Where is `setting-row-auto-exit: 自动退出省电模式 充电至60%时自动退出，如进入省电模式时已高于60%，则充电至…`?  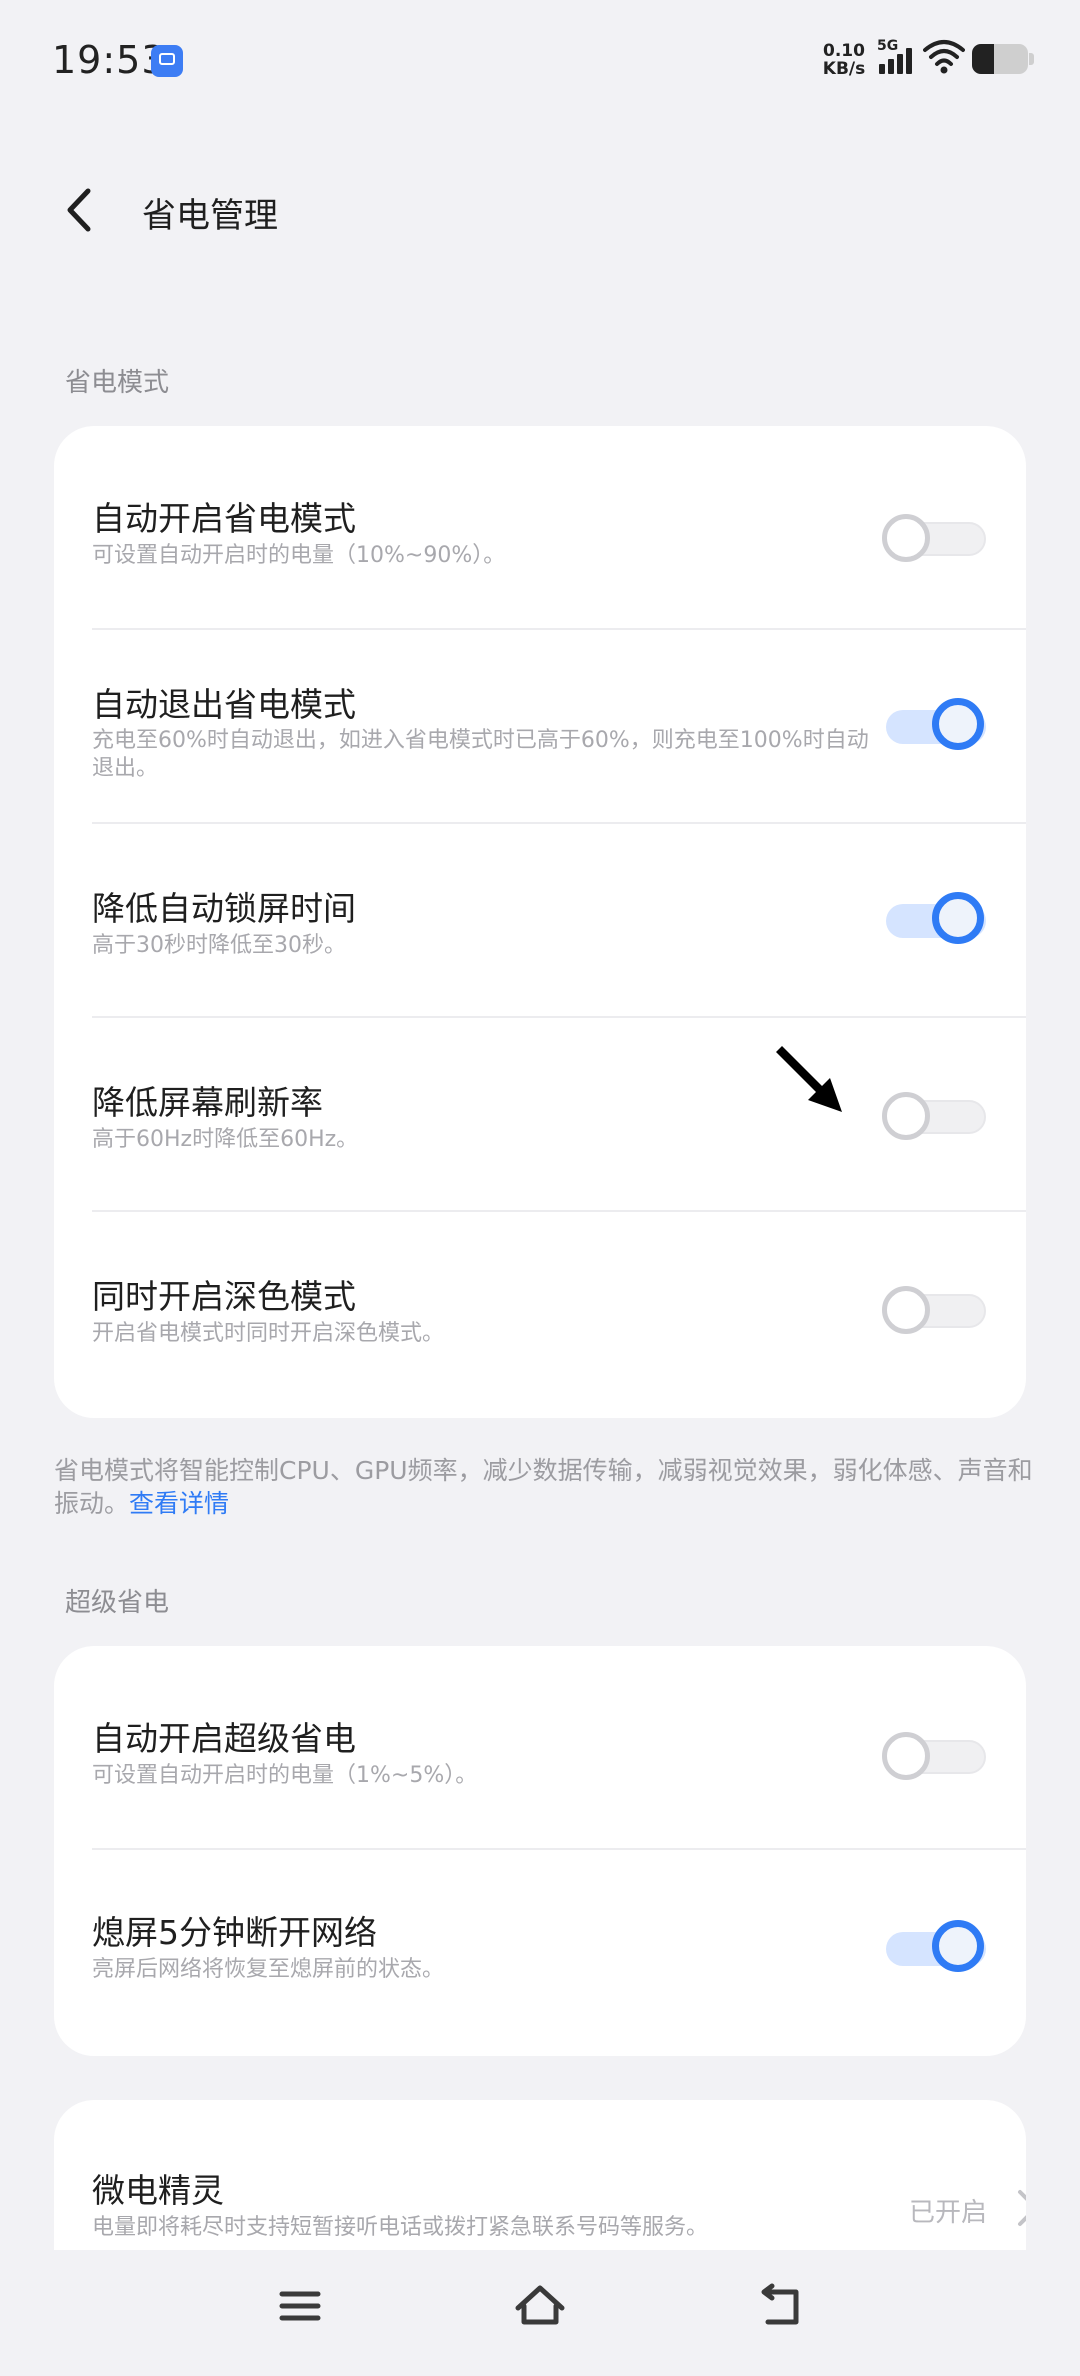 setting-row-auto-exit: 自动退出省电模式 充电至60%时自动退出，如进入省电模式时已高于60%，则充电至… is located at coordinates (540, 726).